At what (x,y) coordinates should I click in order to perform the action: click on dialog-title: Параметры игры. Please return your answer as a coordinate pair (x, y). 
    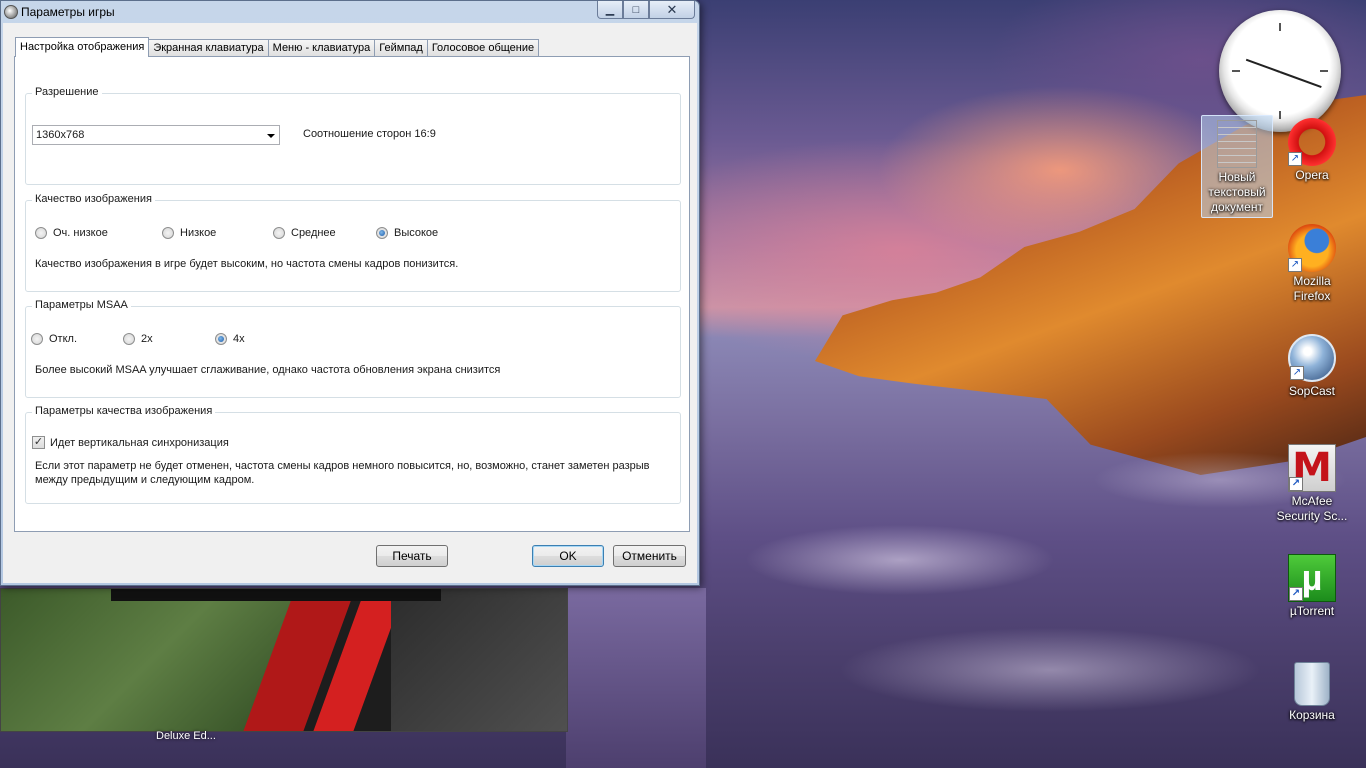
    Looking at the image, I should click on (68, 12).